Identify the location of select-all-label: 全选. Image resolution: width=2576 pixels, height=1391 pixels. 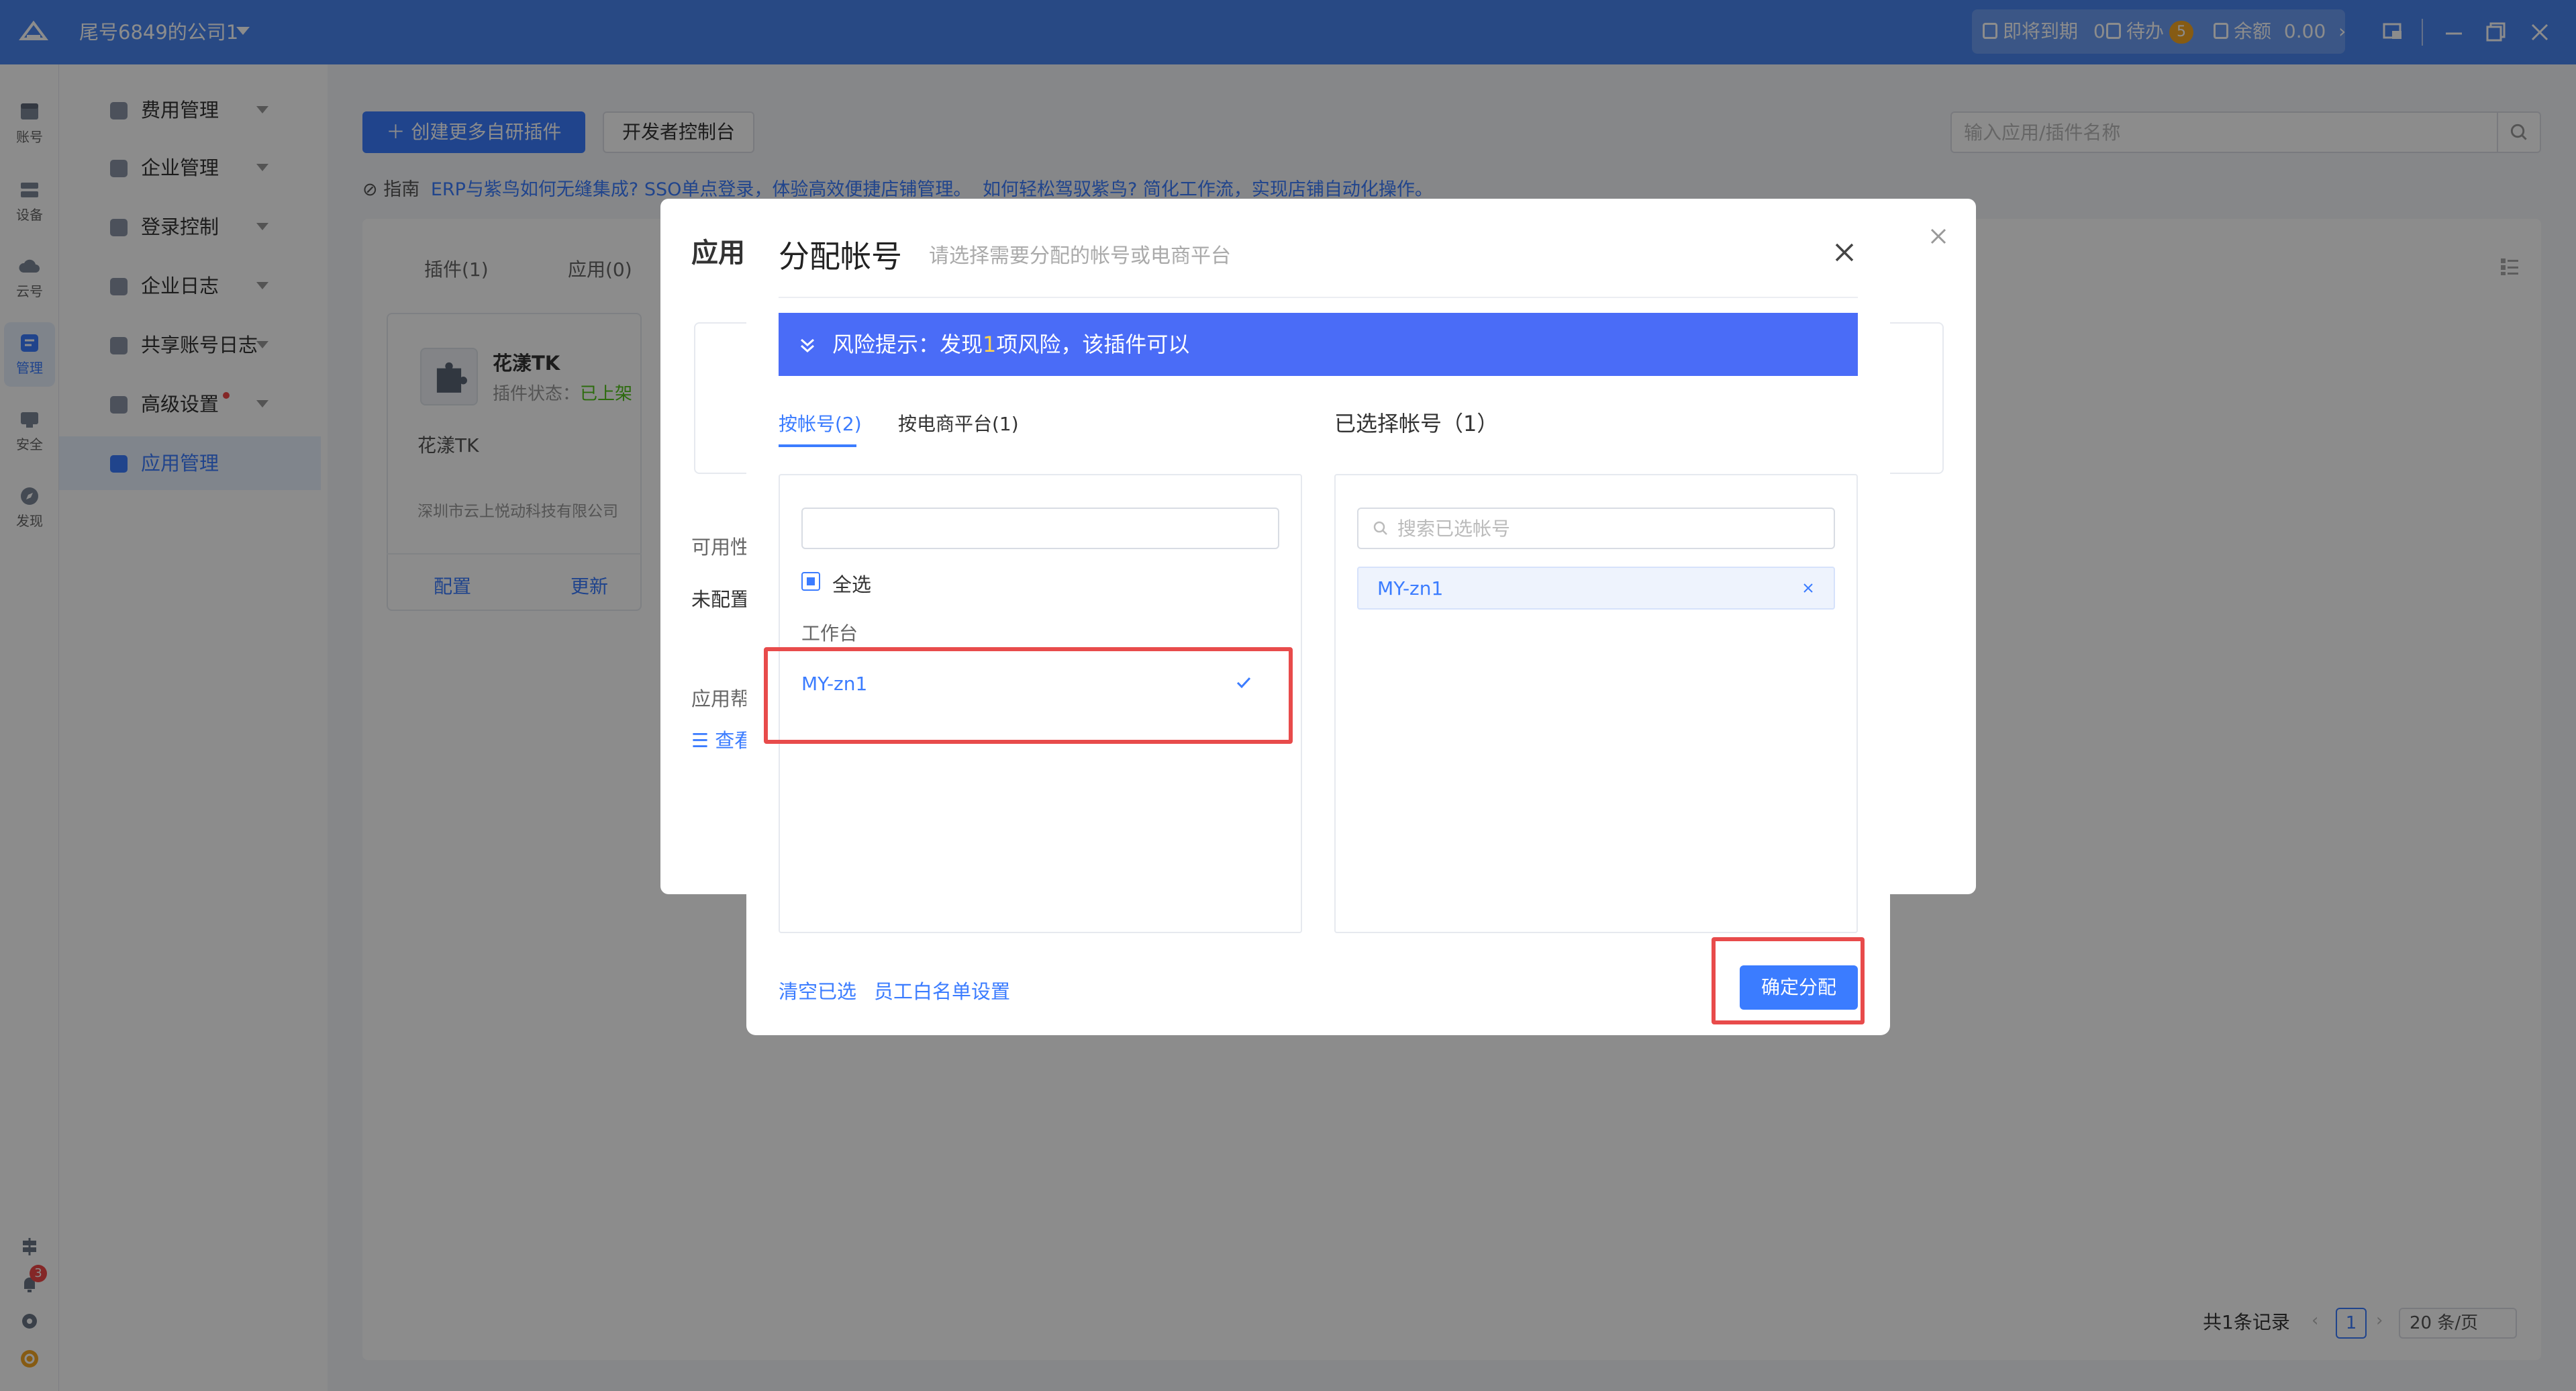
(851, 583).